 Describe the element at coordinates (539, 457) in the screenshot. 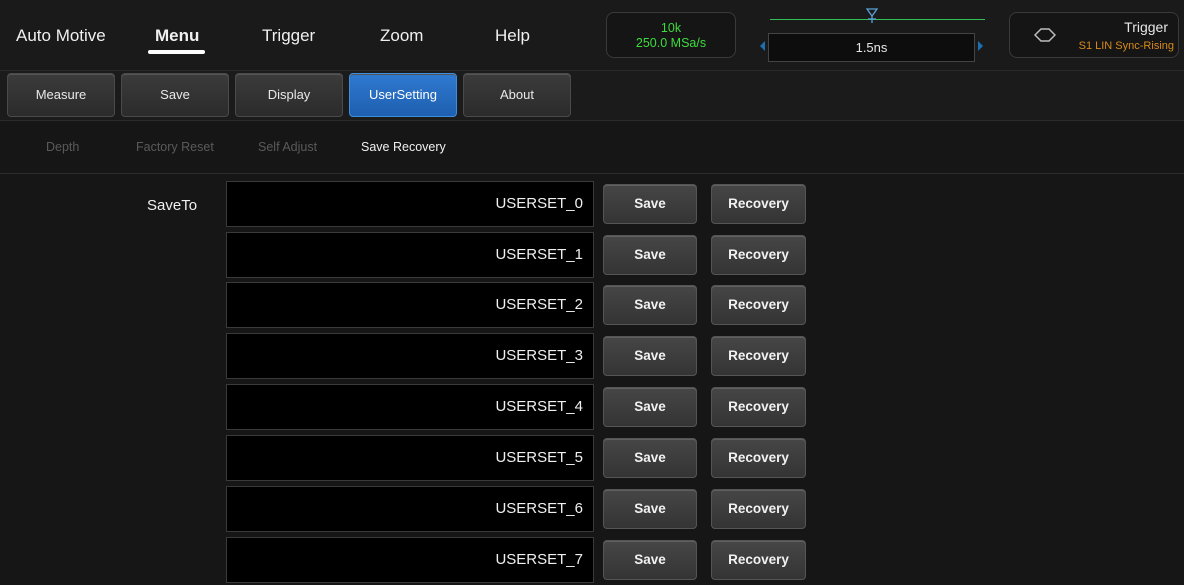

I see `userset-slot-name: USERSET_5` at that location.